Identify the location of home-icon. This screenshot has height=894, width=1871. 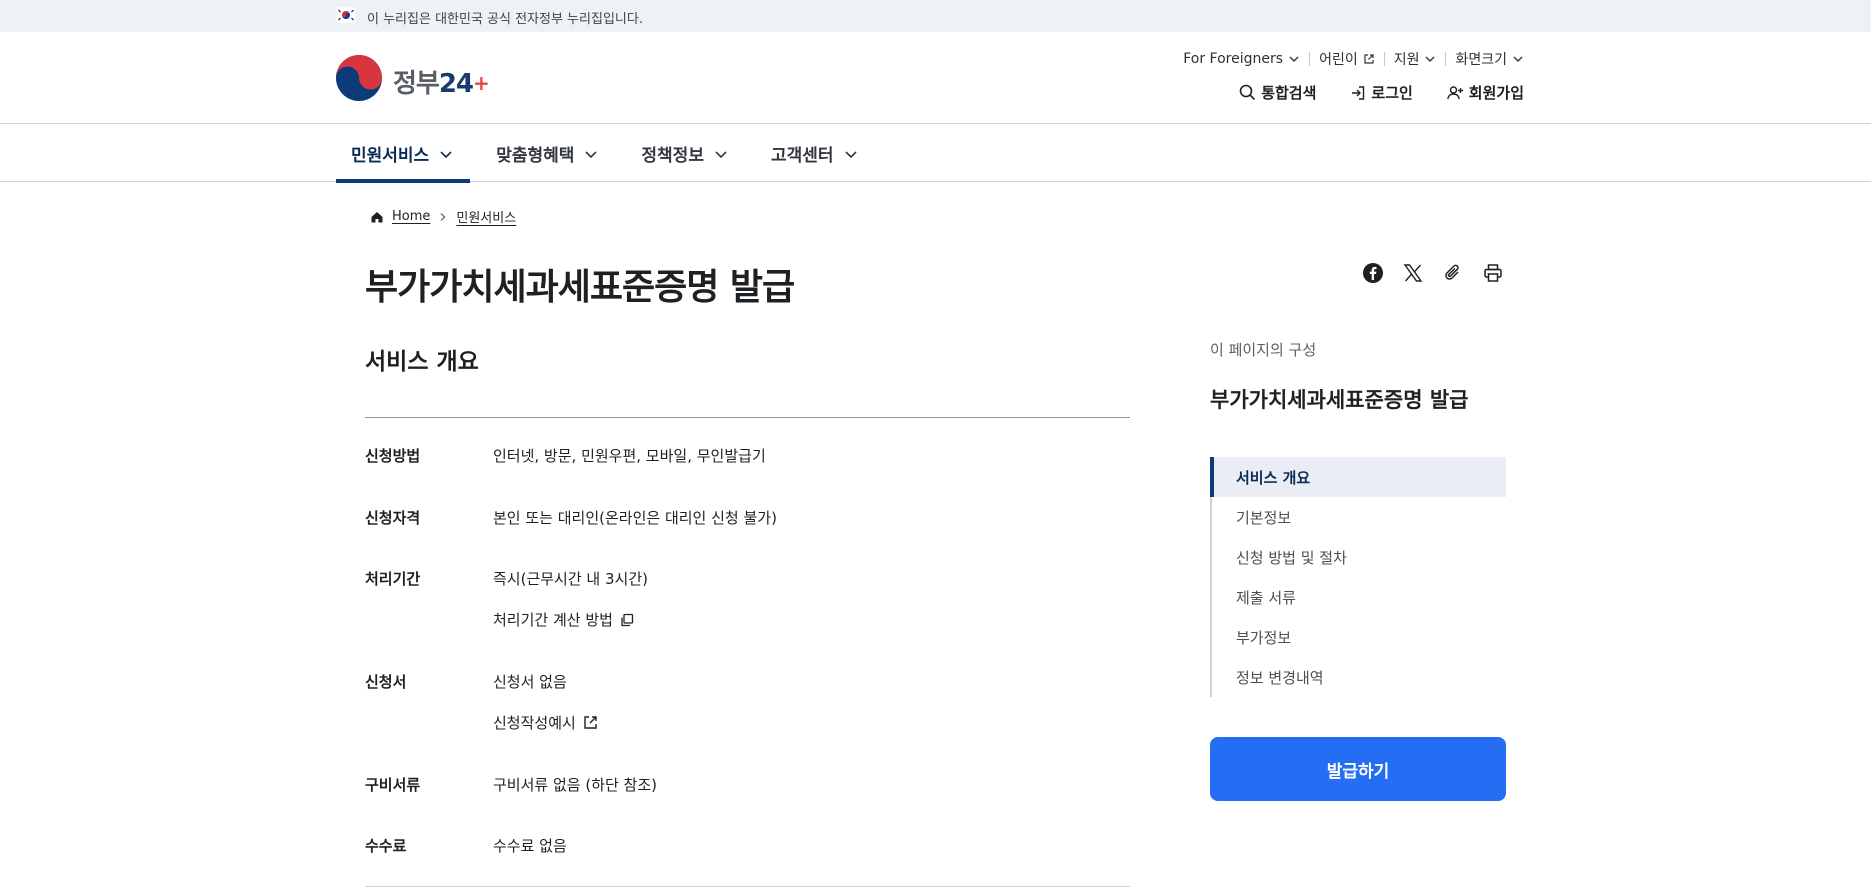
(377, 216).